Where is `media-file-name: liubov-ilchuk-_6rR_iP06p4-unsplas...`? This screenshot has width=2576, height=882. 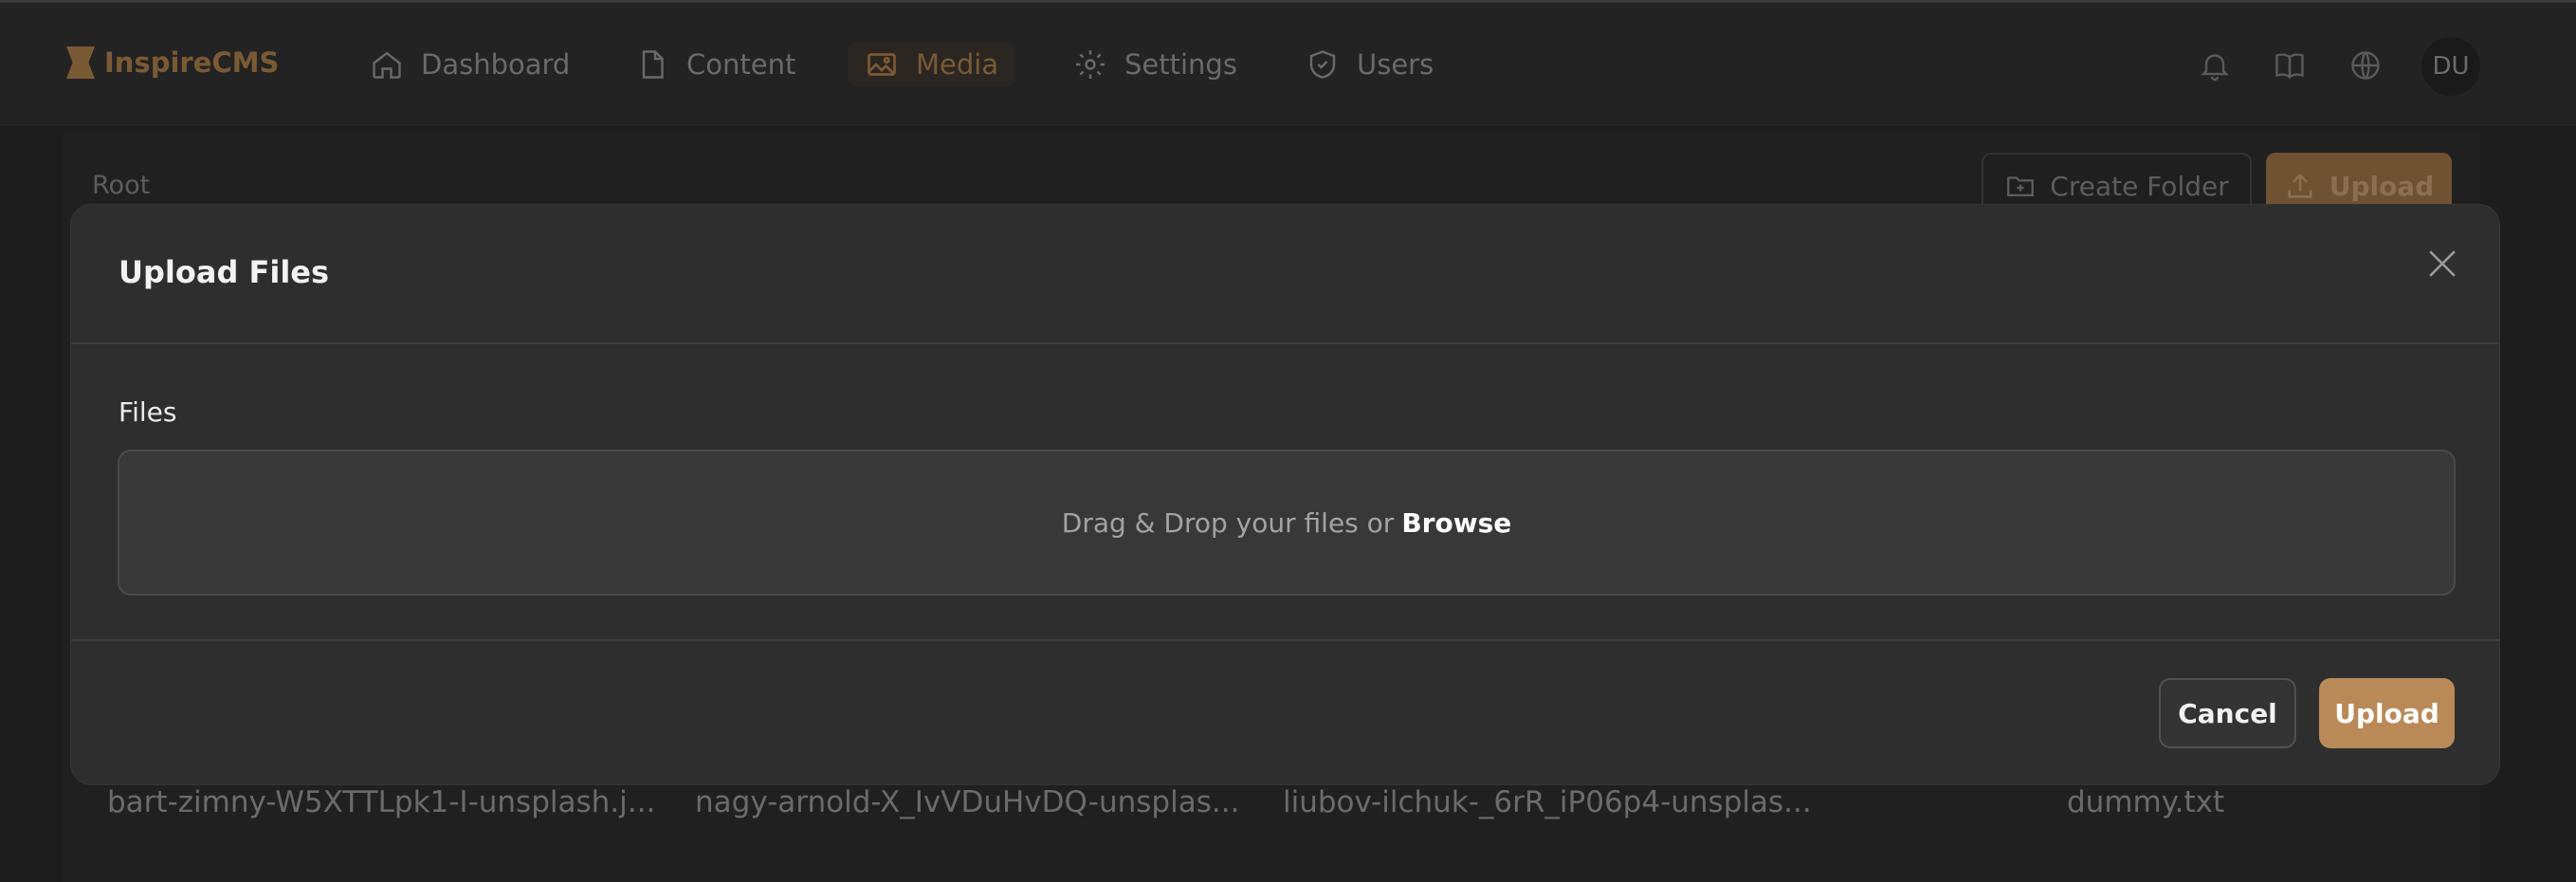 media-file-name: liubov-ilchuk-_6rR_iP06p4-unsplas... is located at coordinates (1547, 802).